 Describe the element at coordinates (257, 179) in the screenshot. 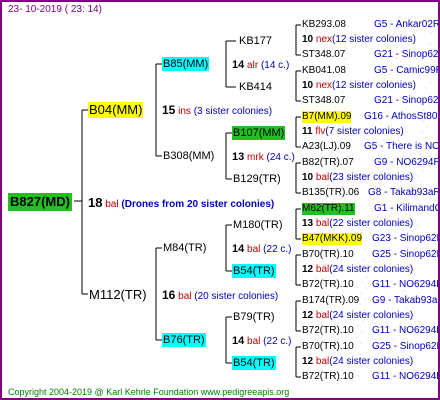

I see `gen3-node-3: B129(TR)` at that location.